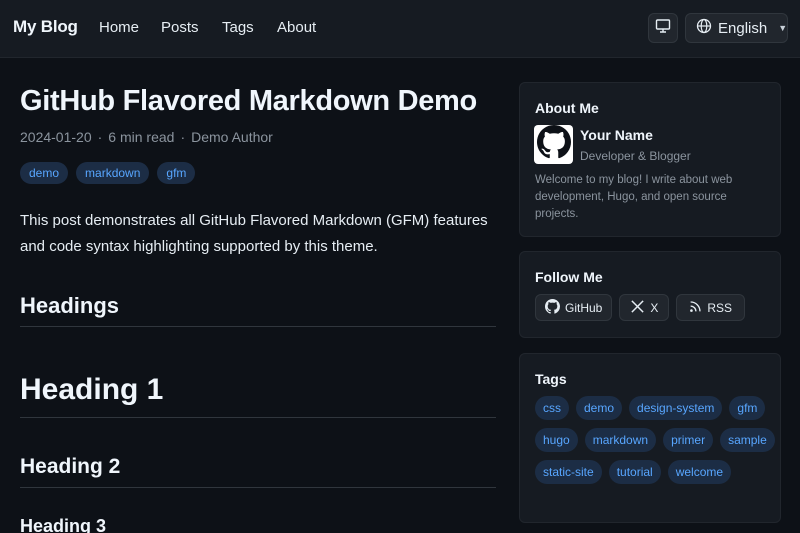 Image resolution: width=800 pixels, height=533 pixels. I want to click on follow-card: Follow Me GitHub X RSS, so click(650, 294).